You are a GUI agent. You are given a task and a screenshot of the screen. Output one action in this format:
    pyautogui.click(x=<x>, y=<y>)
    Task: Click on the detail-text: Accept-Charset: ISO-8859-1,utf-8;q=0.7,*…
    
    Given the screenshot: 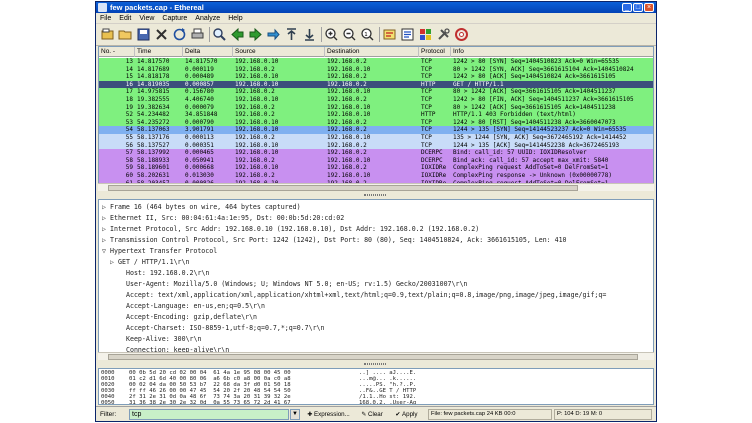 What is the action you would take?
    pyautogui.click(x=225, y=328)
    